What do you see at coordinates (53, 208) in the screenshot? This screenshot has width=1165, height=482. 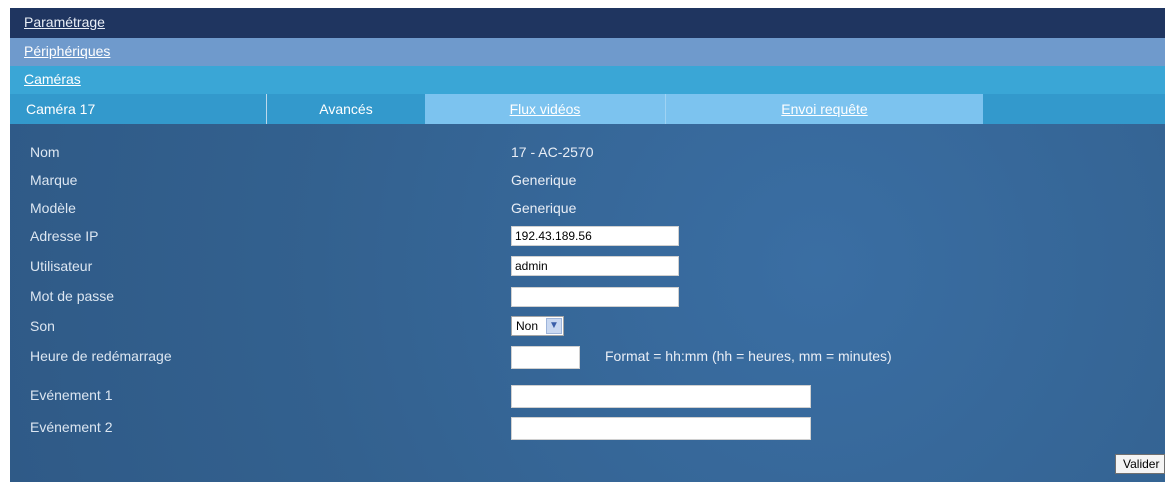 I see `modele-label: Modèle` at bounding box center [53, 208].